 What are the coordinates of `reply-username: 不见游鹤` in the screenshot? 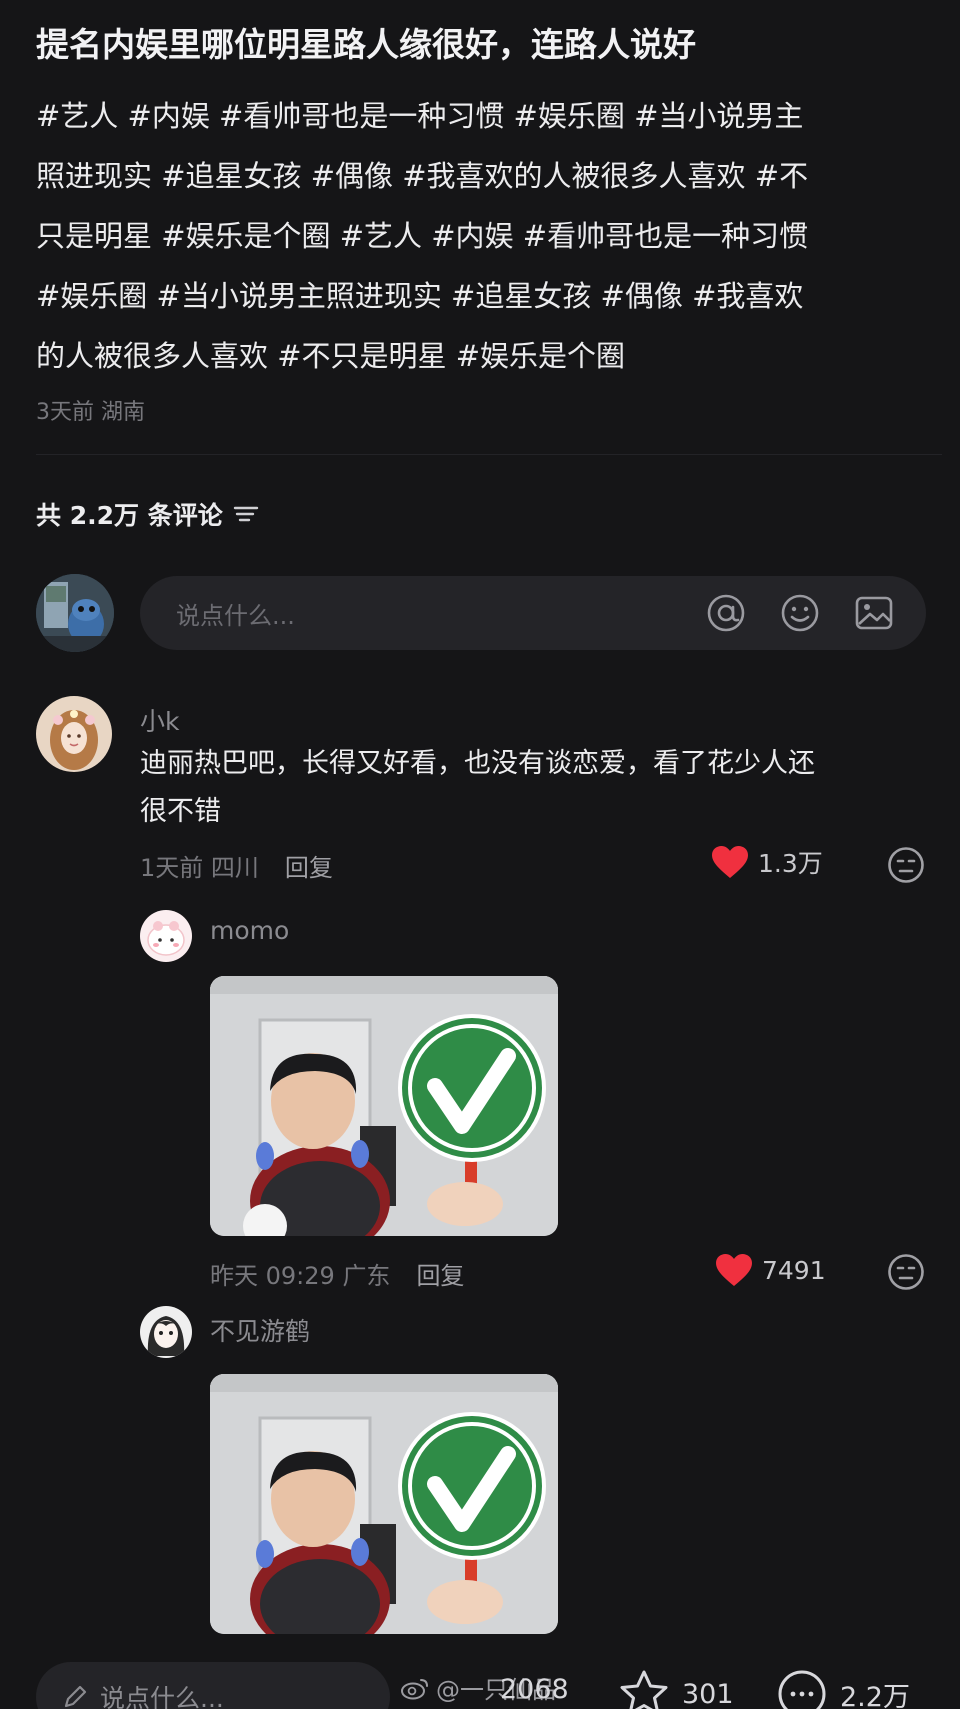 It's located at (260, 1330).